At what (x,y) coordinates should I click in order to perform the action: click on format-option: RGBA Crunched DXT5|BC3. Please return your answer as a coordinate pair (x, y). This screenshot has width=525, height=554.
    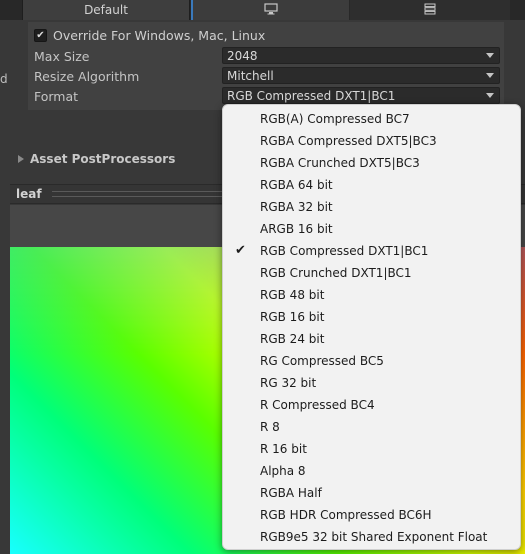
    Looking at the image, I should click on (371, 163).